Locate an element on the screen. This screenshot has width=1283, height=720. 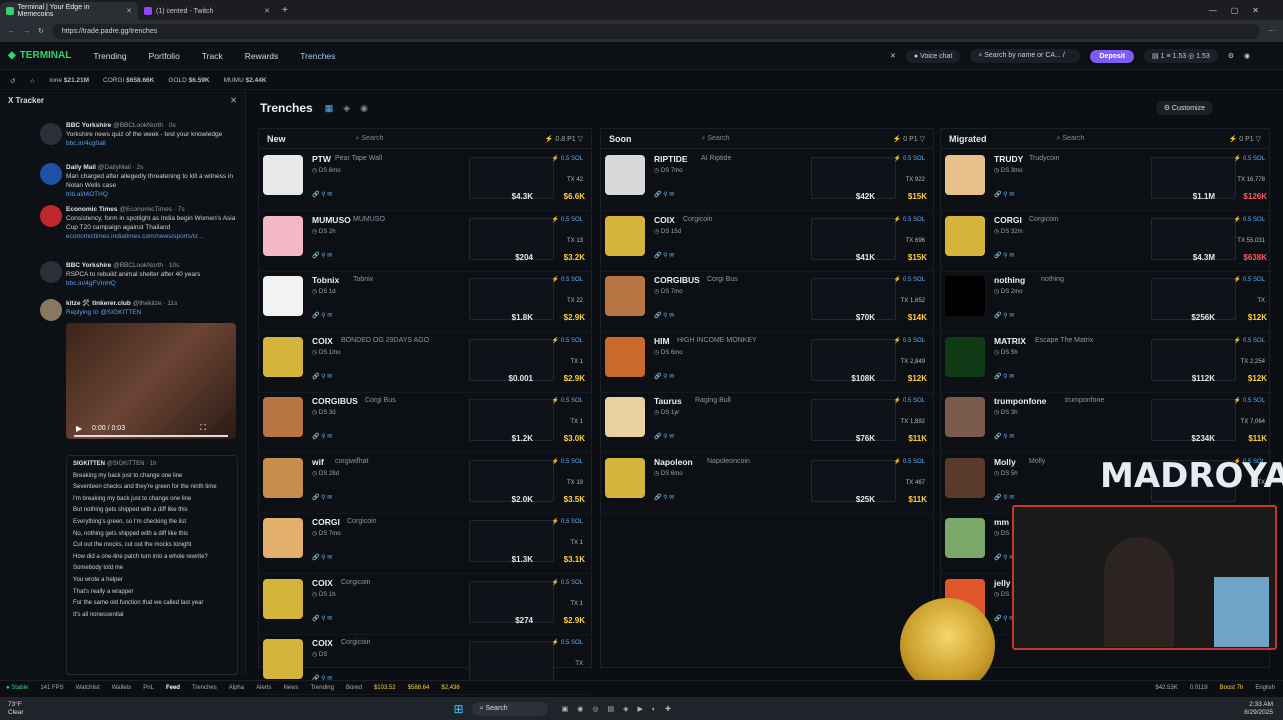
bottom-alerts: Alerts is located at coordinates (263, 688).